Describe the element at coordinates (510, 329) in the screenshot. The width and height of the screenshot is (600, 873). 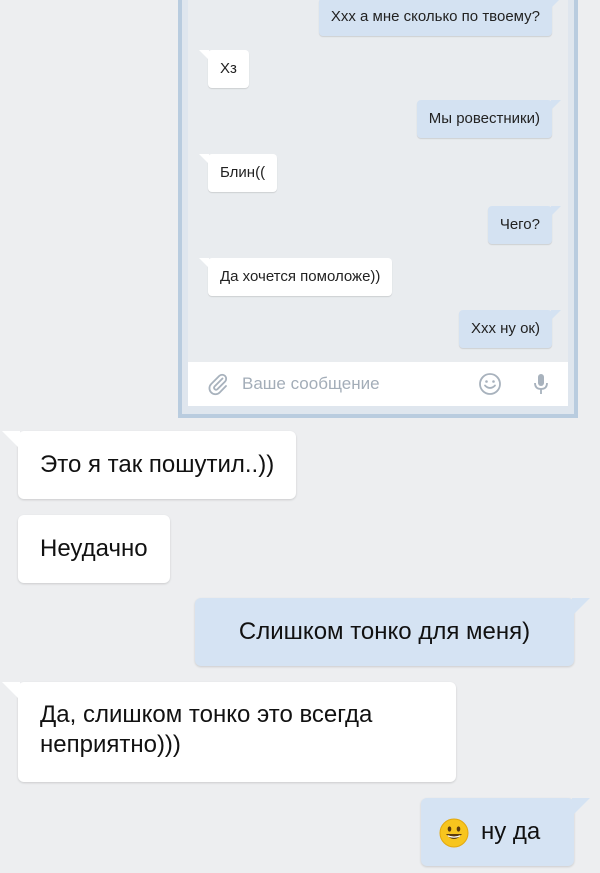
I see `embedded-message-out: Ххх ну ок)` at that location.